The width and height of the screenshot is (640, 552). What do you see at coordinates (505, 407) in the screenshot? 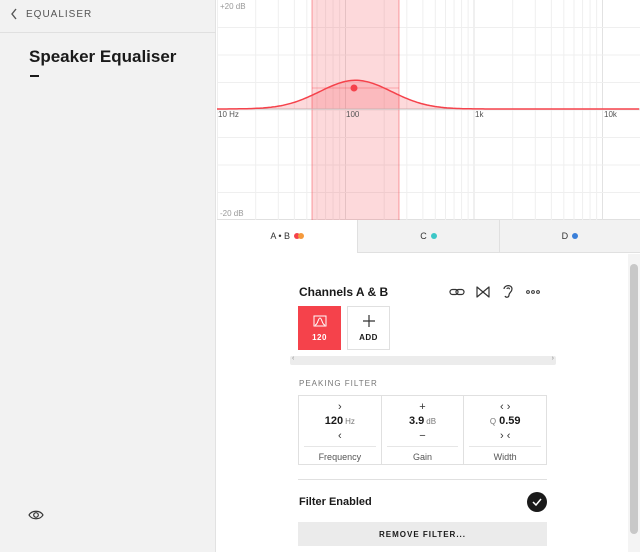
I see `width-widen-button: ‹ ›` at bounding box center [505, 407].